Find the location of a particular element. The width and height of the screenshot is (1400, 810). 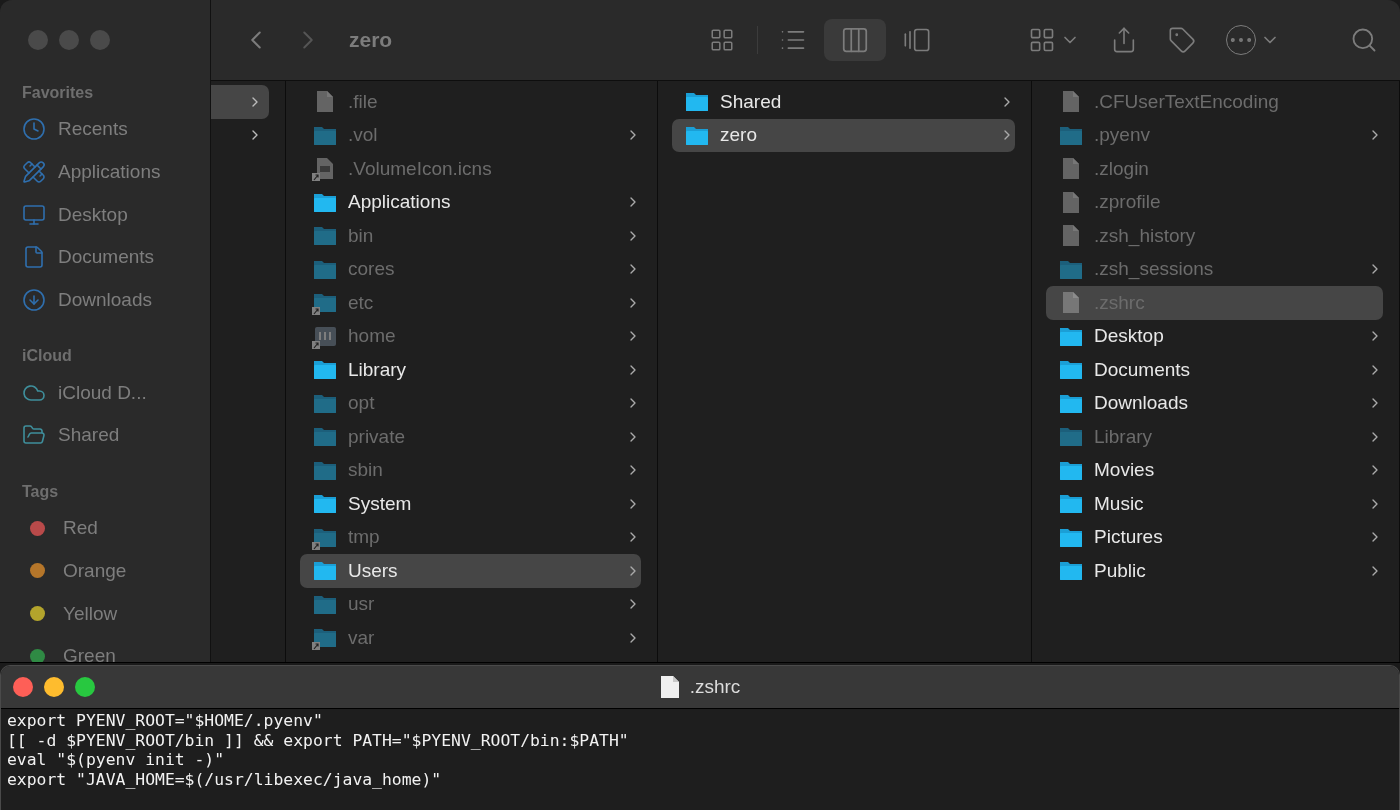

zoom-button is located at coordinates (85, 687).